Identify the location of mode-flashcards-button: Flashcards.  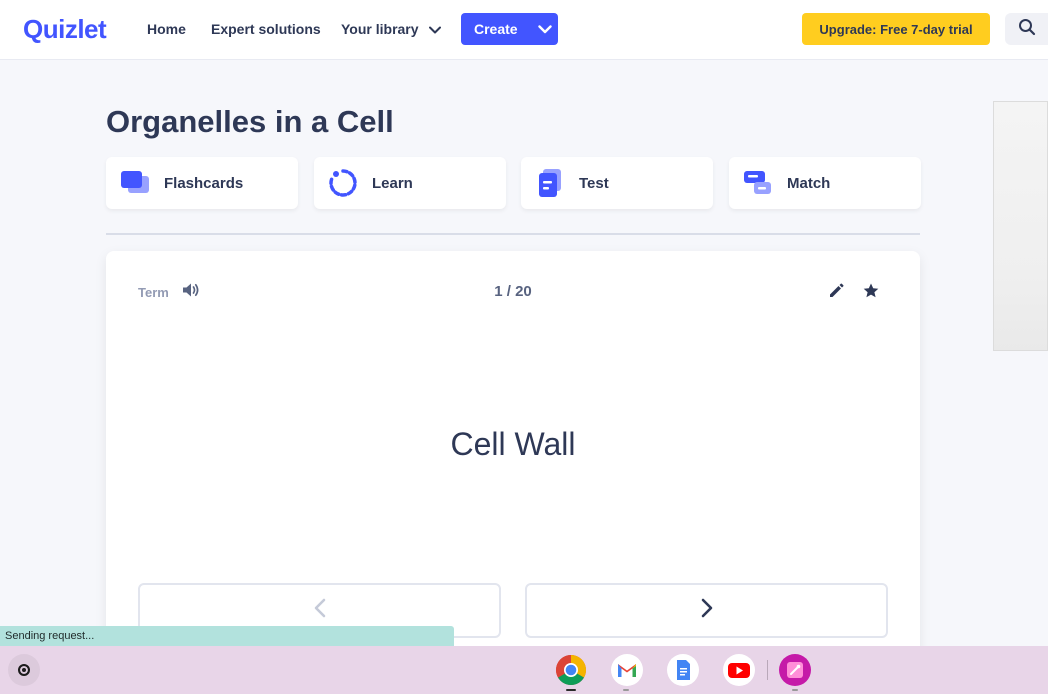
(202, 183).